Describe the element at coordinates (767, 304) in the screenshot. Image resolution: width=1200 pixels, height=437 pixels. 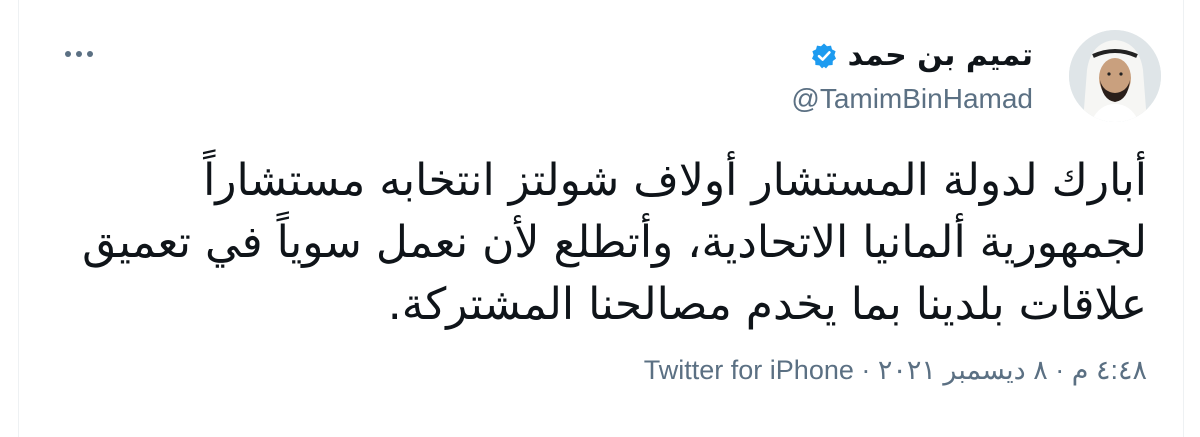
I see `tweet-text-line: علاقات بلدينا بما يخدم مصالحنا المشتركة.` at that location.